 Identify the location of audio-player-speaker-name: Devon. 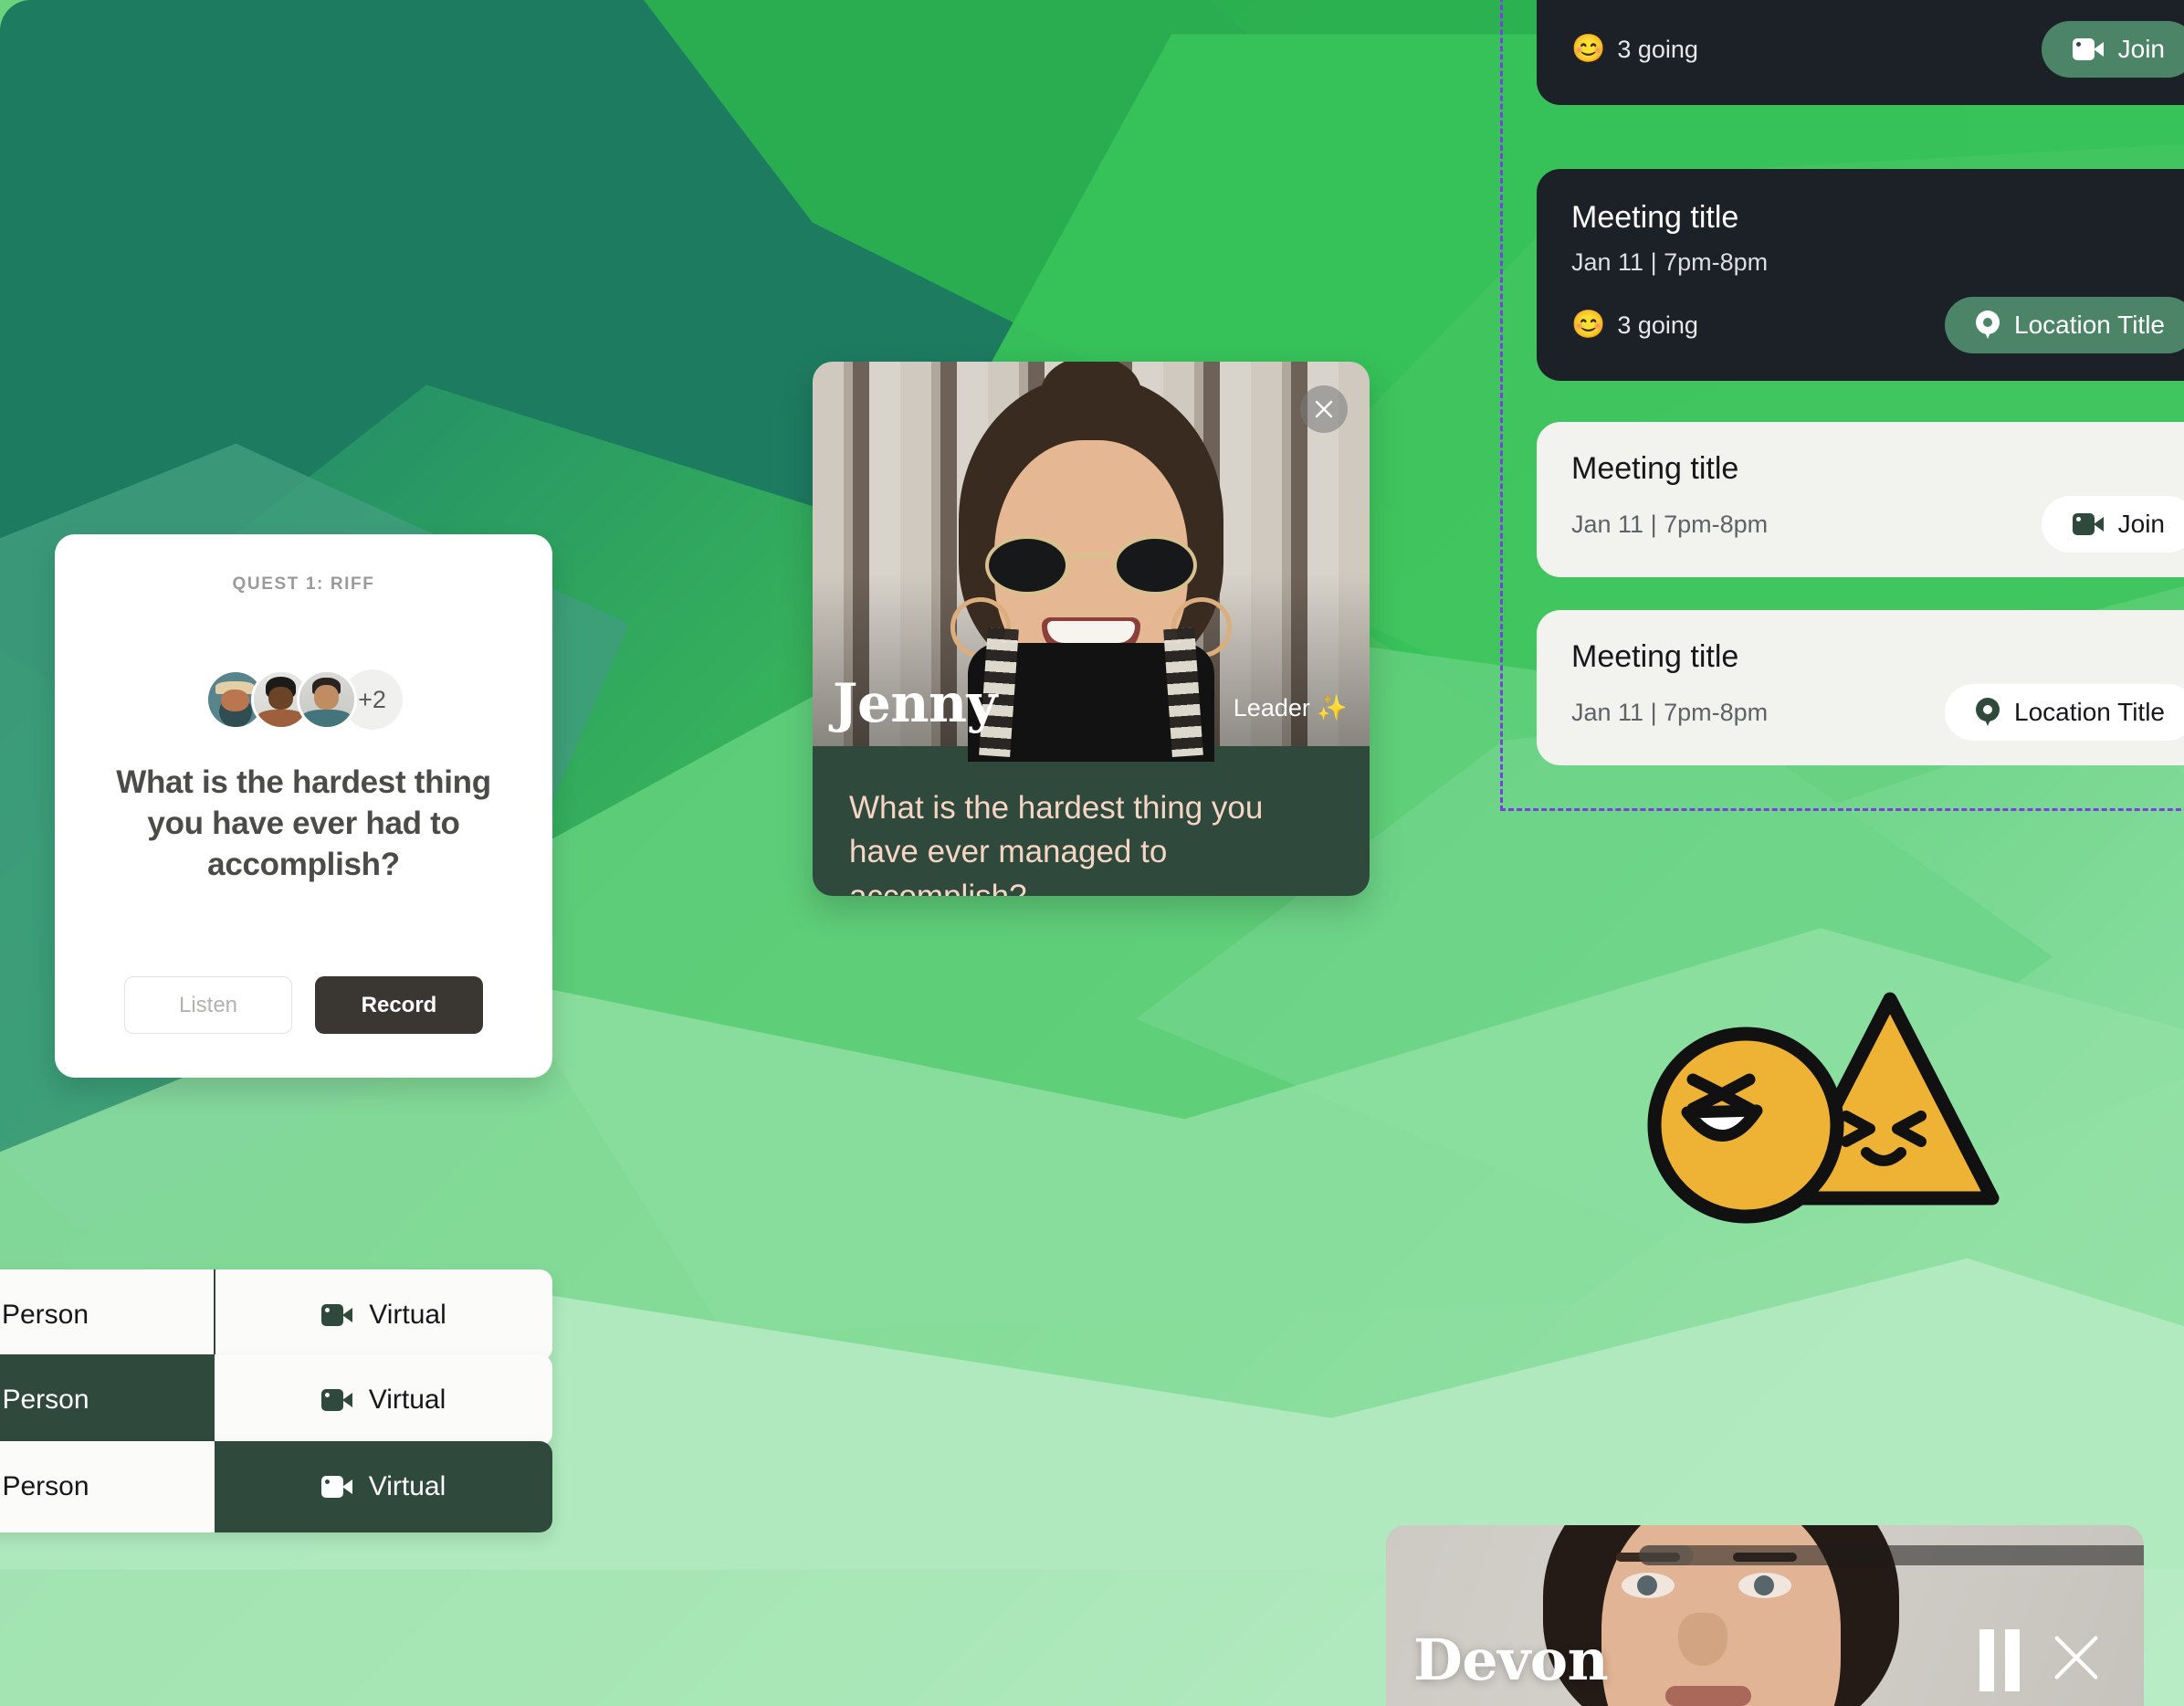
(1511, 1660).